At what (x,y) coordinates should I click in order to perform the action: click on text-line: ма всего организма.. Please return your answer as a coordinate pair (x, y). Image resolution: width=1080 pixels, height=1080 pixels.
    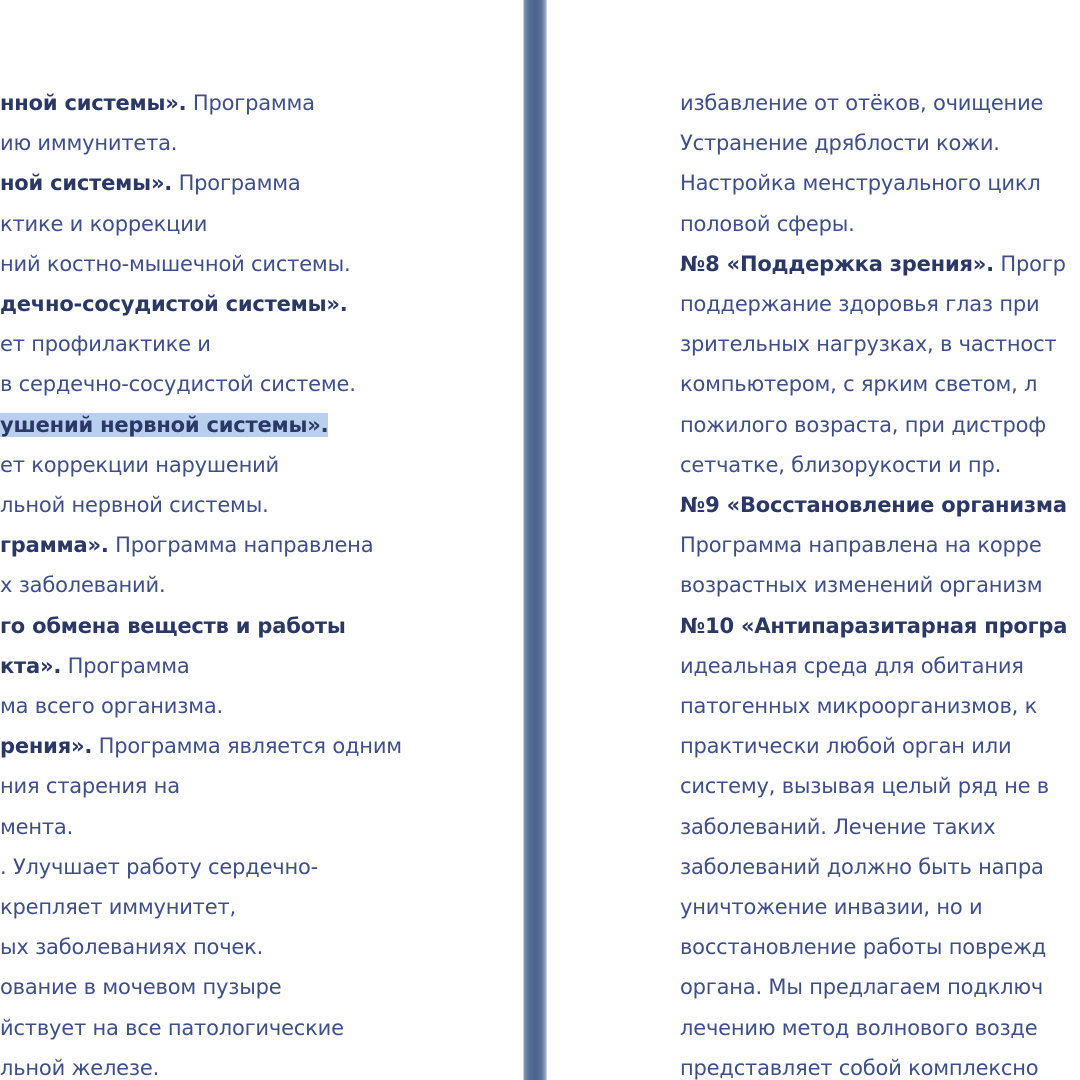
    Looking at the image, I should click on (111, 706).